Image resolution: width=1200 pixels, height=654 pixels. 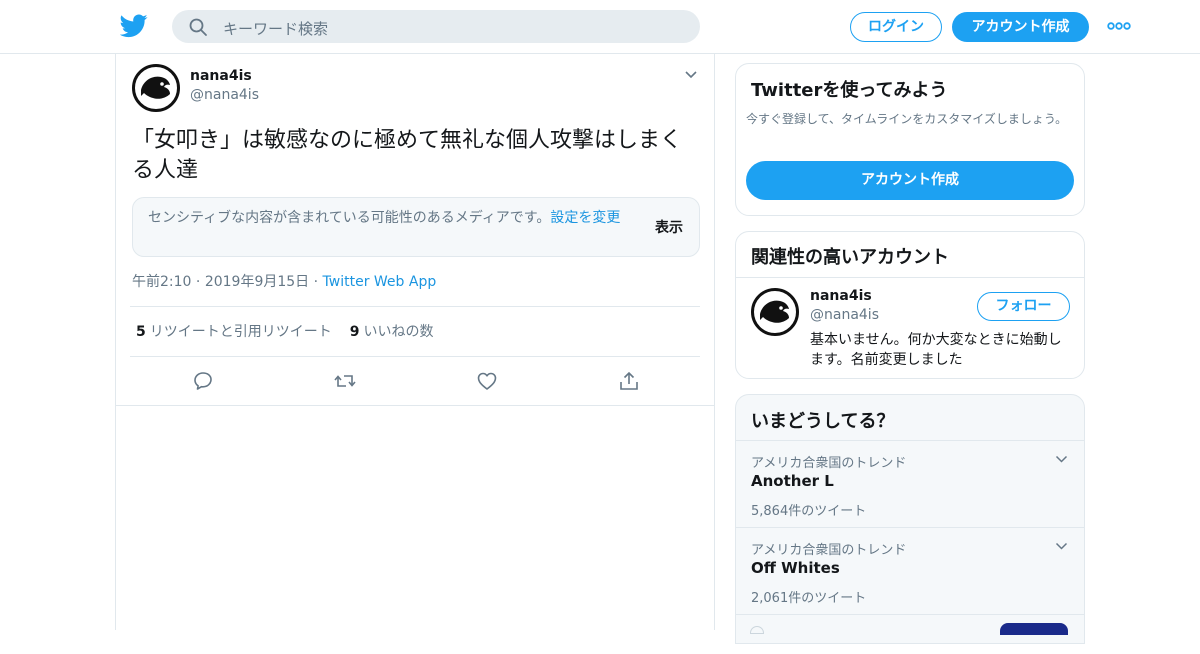 What do you see at coordinates (757, 630) in the screenshot?
I see `trend-avatar-partial` at bounding box center [757, 630].